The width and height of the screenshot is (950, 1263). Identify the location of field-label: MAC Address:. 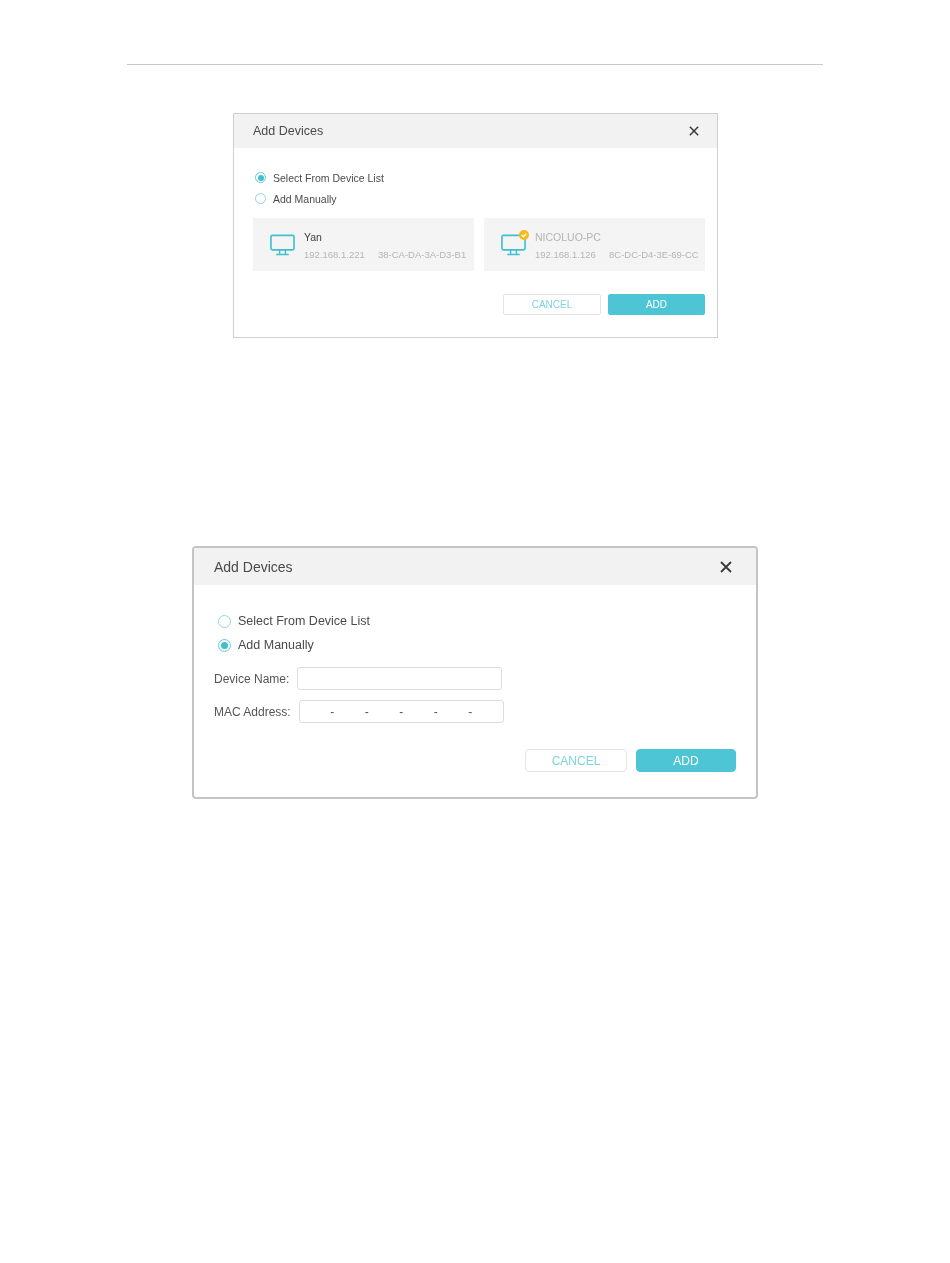
(252, 711).